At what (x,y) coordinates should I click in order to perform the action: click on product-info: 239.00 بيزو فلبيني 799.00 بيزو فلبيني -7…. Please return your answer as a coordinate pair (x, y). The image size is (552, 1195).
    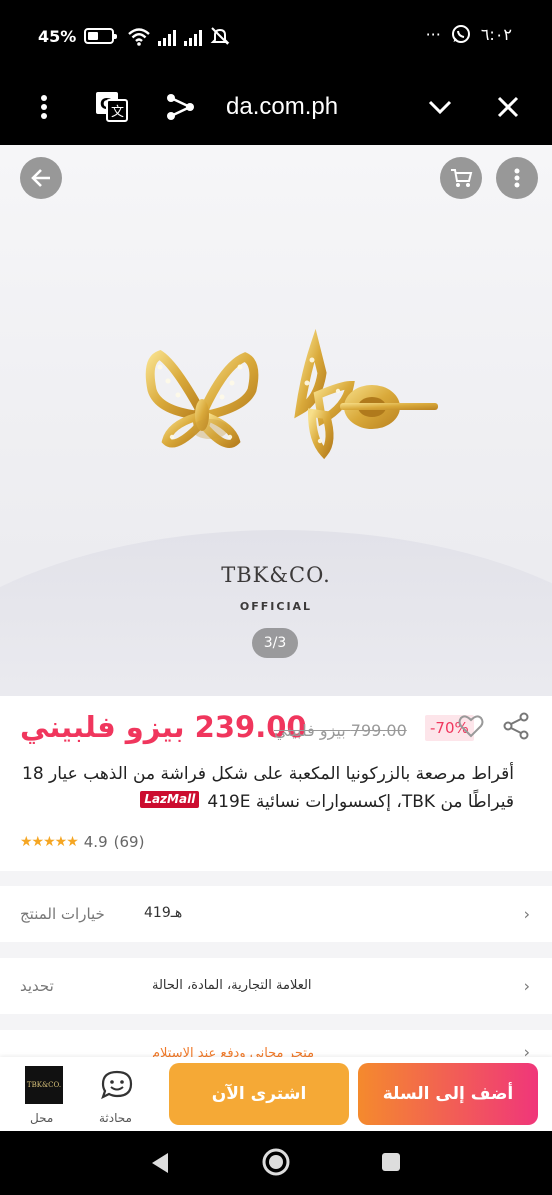
    Looking at the image, I should click on (276, 783).